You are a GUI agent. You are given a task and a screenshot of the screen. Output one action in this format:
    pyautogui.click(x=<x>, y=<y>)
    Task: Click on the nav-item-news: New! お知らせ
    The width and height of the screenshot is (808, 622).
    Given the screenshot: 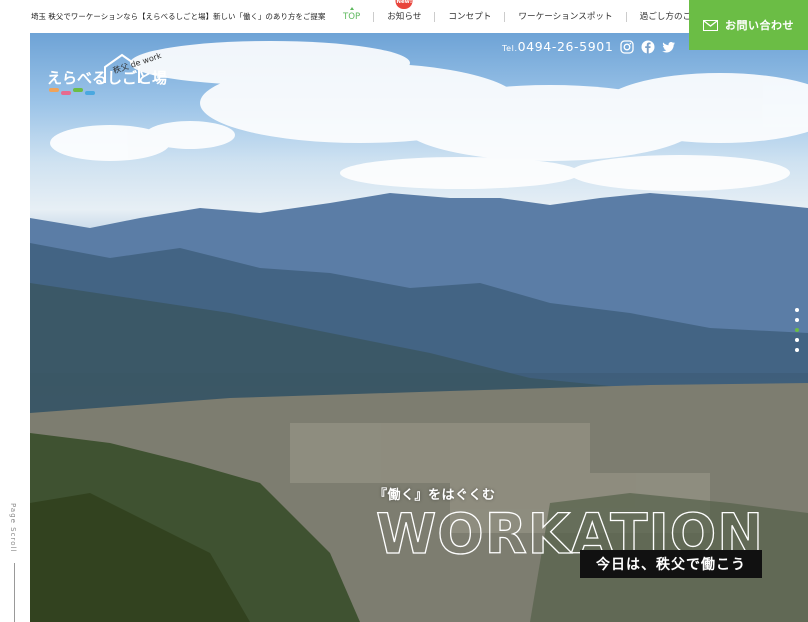 What is the action you would take?
    pyautogui.click(x=403, y=11)
    